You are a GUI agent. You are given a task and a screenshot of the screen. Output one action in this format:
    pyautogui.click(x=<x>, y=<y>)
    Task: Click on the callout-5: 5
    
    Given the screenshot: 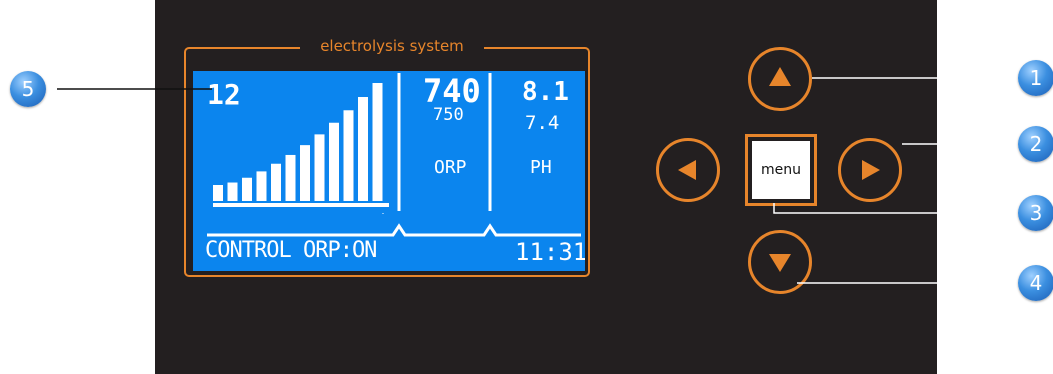 What is the action you would take?
    pyautogui.click(x=28, y=89)
    